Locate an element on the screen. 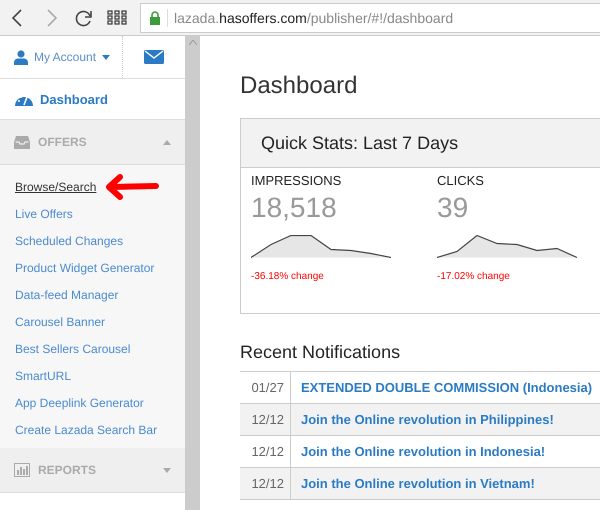 The width and height of the screenshot is (600, 510). collapse-caret-icon is located at coordinates (167, 142).